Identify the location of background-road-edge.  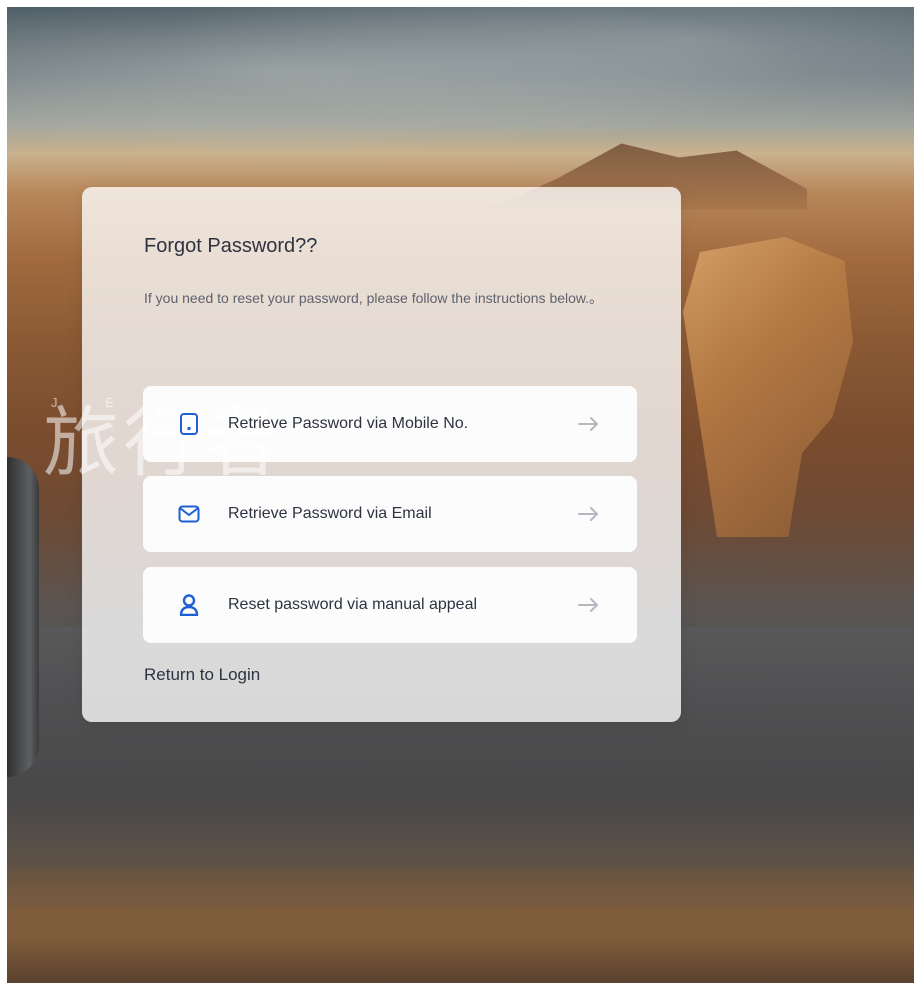
(460, 925).